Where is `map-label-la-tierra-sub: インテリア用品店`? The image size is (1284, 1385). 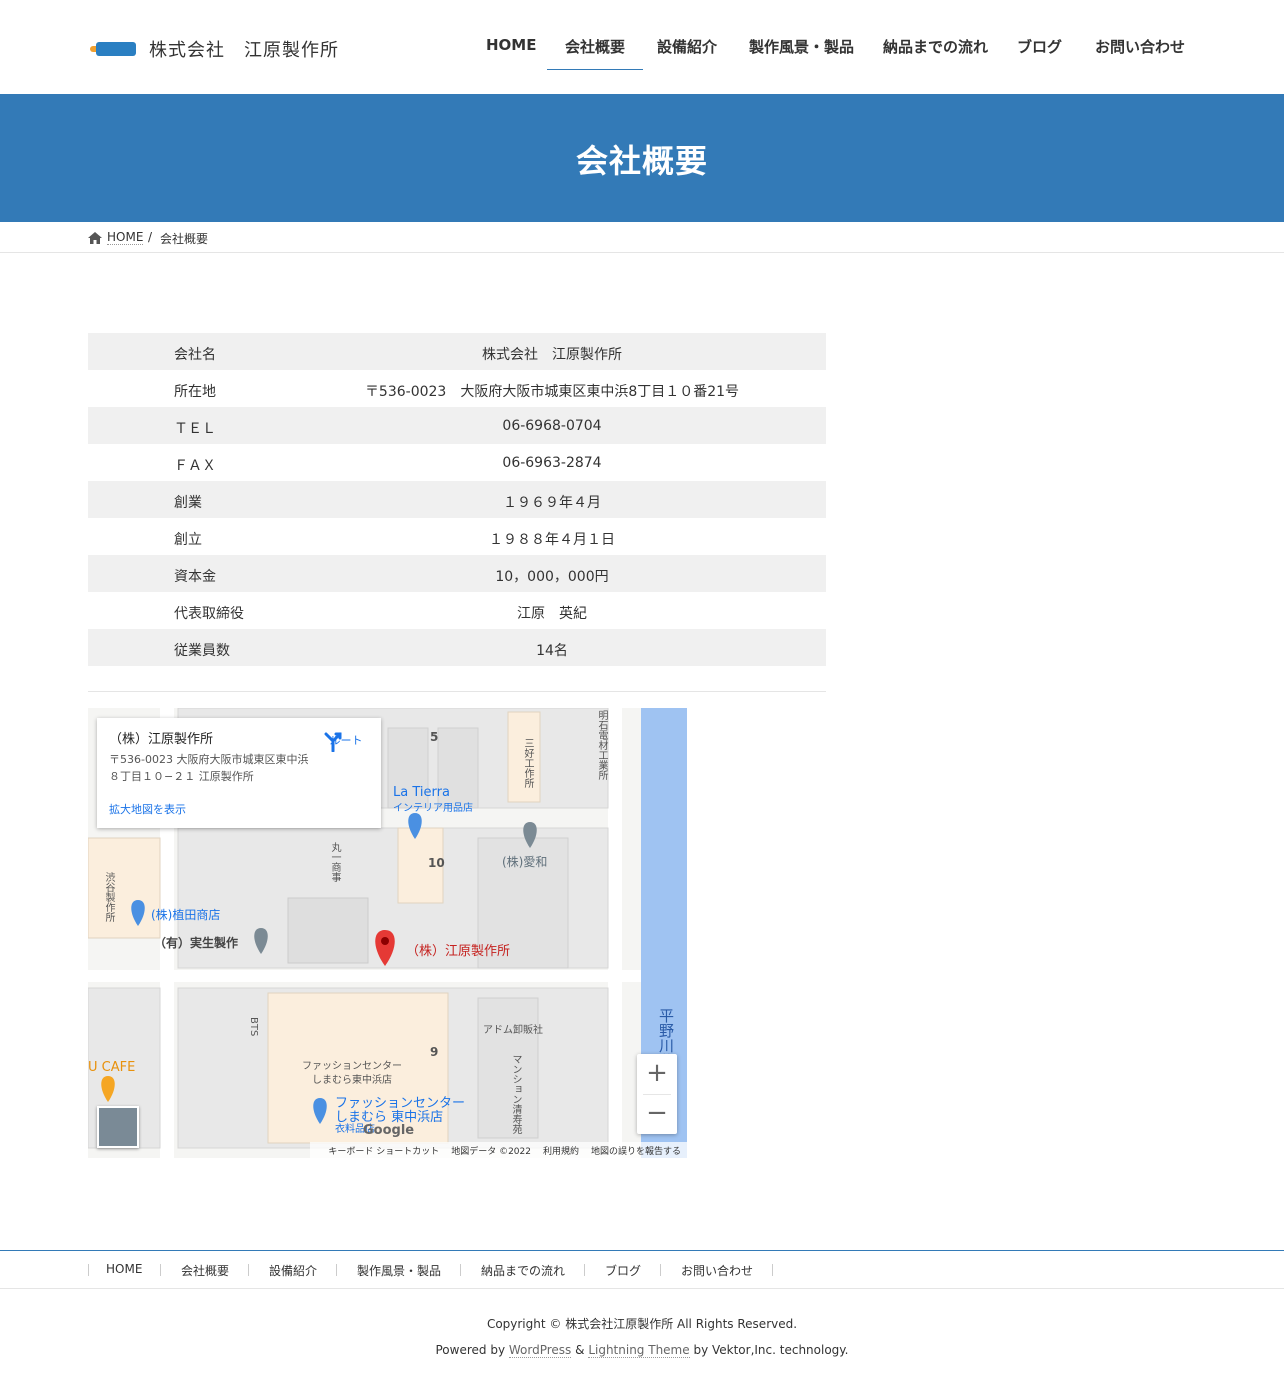 map-label-la-tierra-sub: インテリア用品店 is located at coordinates (433, 808).